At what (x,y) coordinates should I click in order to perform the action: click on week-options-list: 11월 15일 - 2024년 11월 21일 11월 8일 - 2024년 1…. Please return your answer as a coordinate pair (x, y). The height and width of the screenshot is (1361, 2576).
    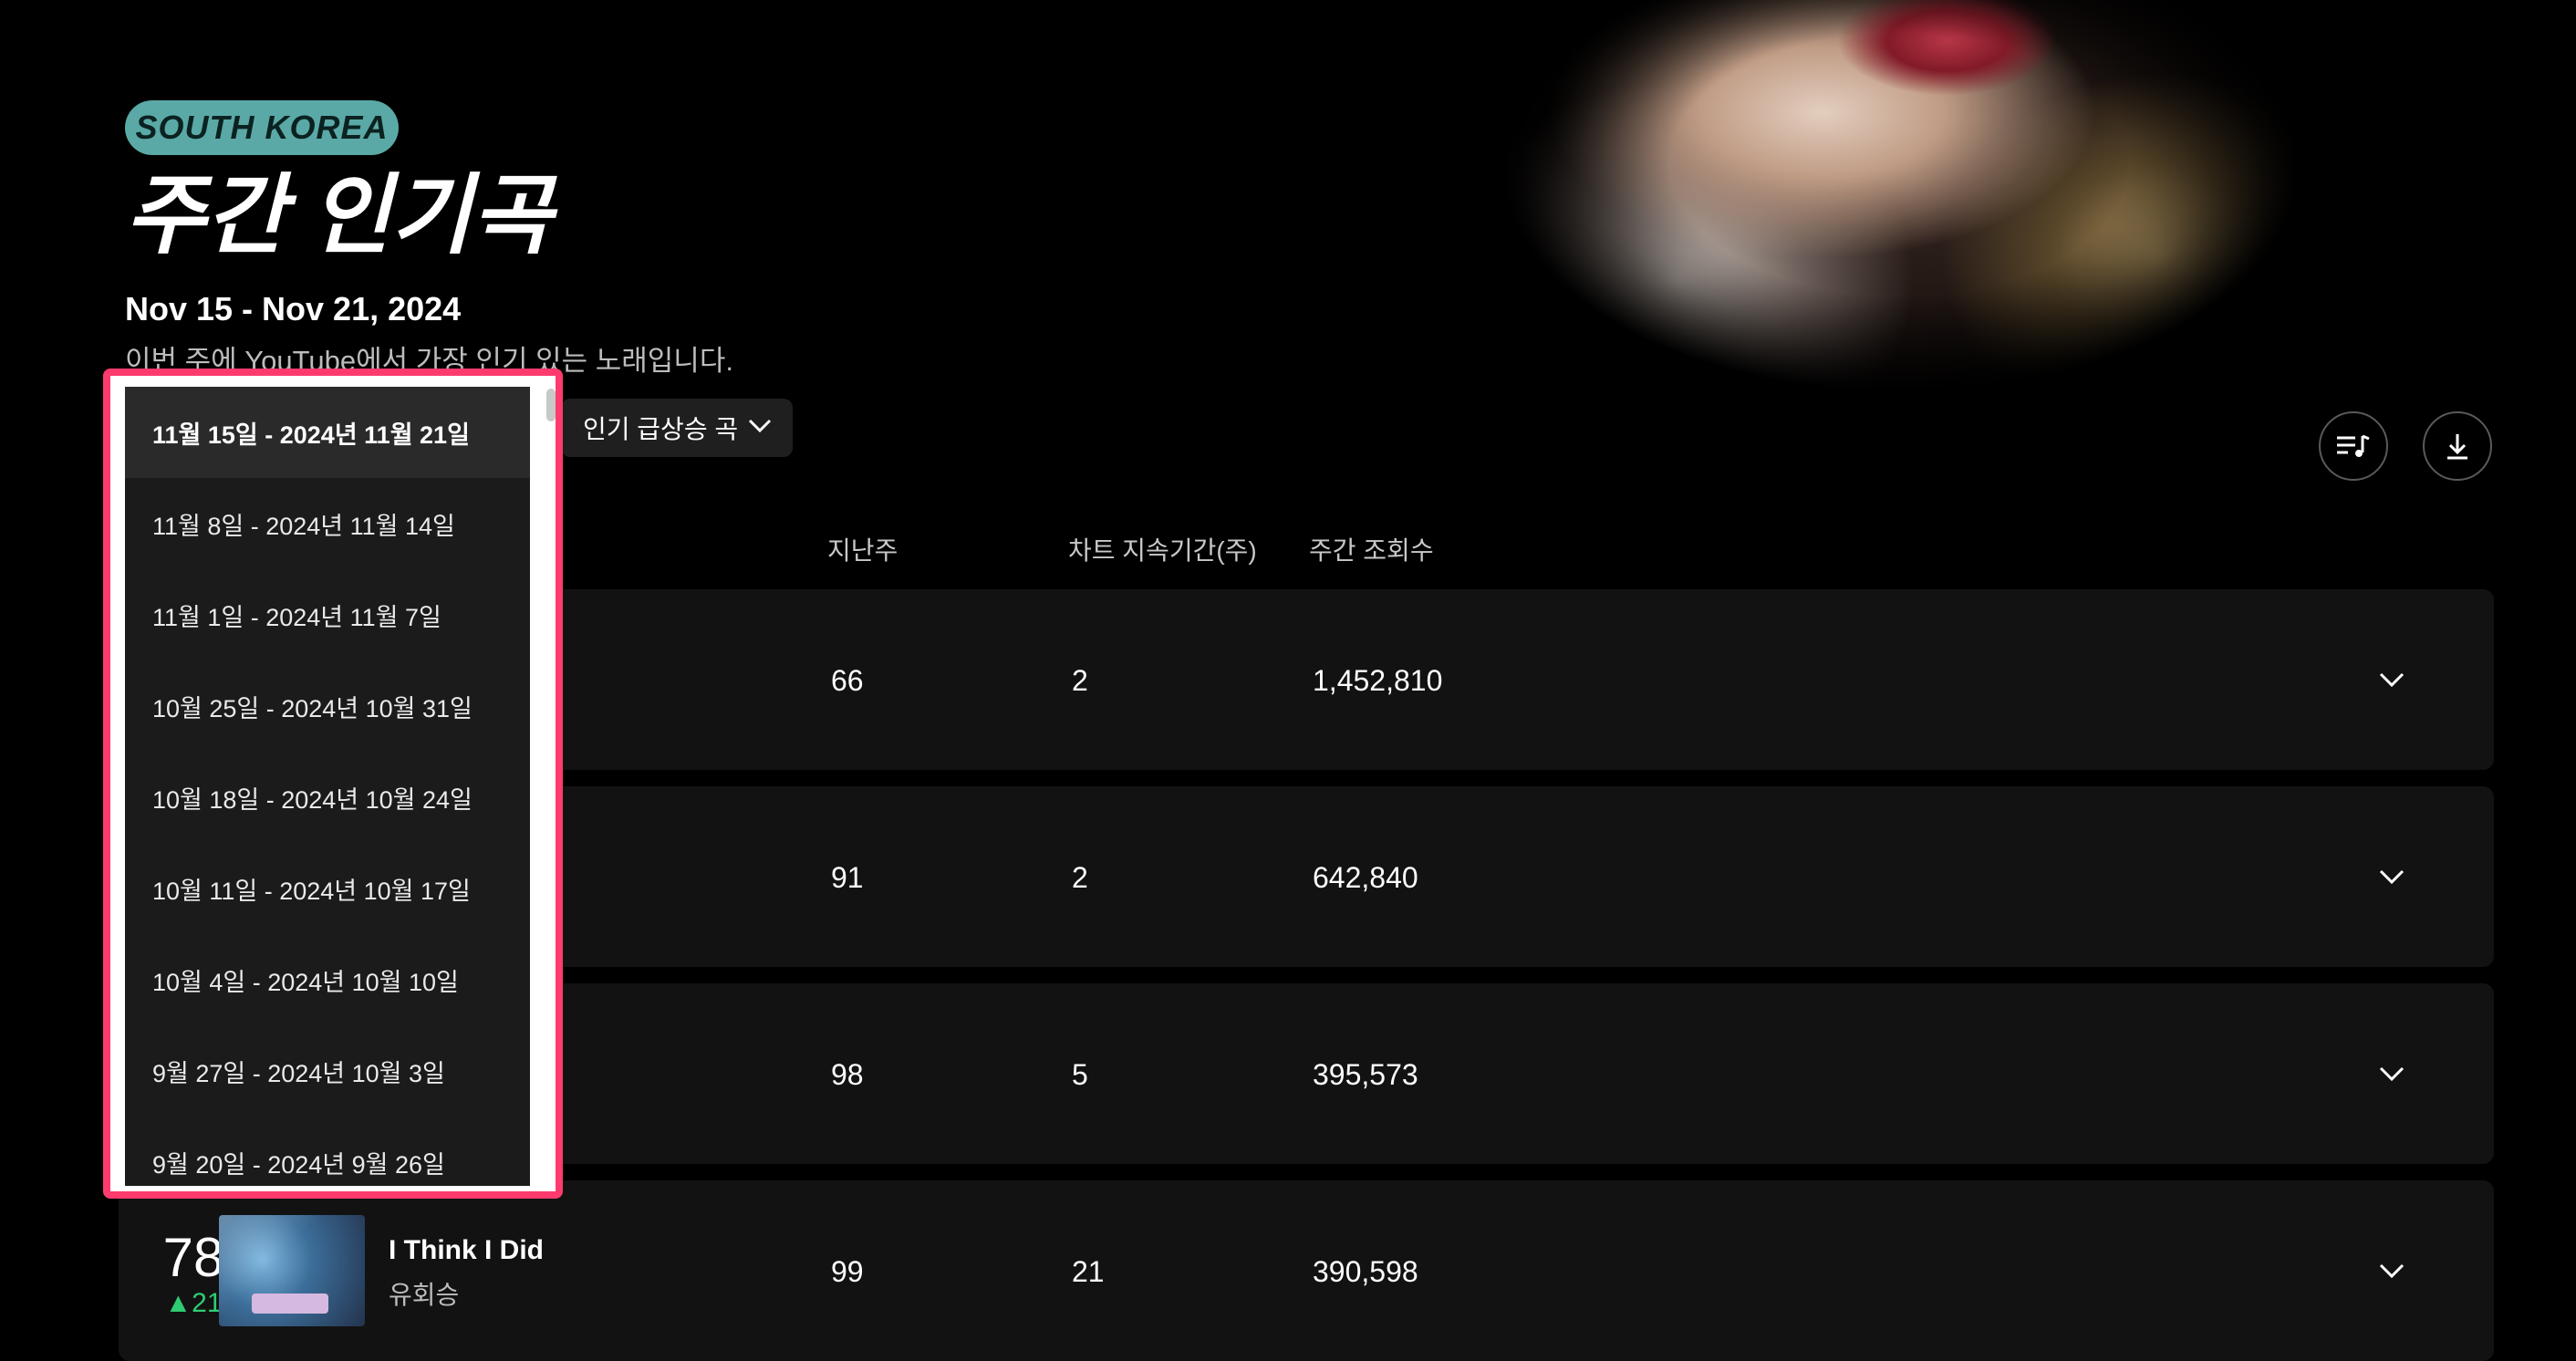
    Looking at the image, I should click on (328, 786).